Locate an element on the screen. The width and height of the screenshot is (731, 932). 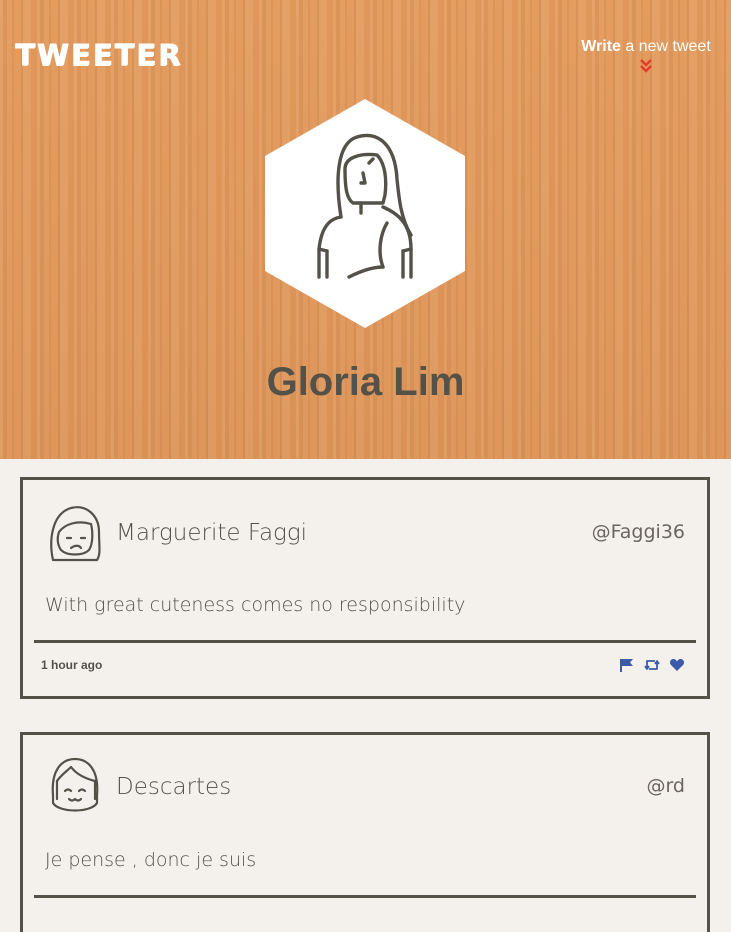
tweet-actions is located at coordinates (652, 665).